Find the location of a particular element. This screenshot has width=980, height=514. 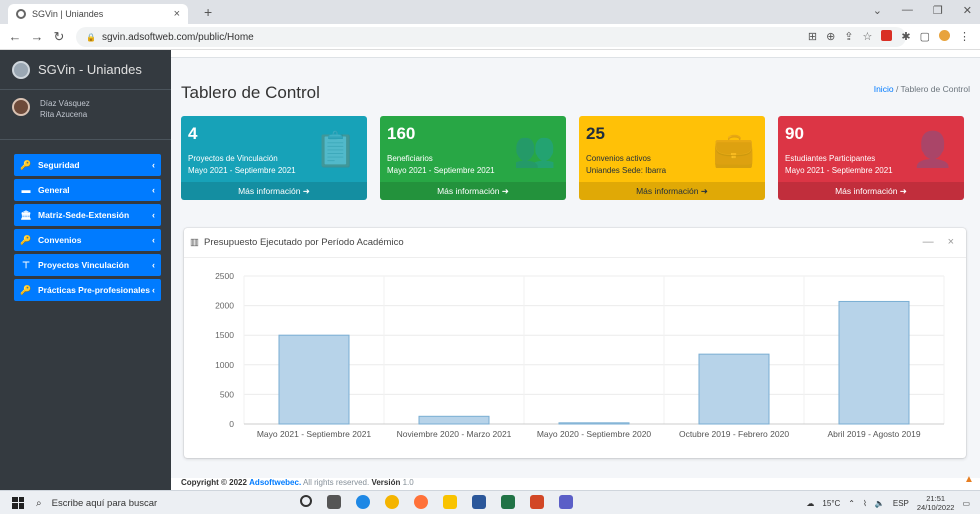

url-text: sgvin.adsoftweb.com/public/Home is located at coordinates (177, 37).